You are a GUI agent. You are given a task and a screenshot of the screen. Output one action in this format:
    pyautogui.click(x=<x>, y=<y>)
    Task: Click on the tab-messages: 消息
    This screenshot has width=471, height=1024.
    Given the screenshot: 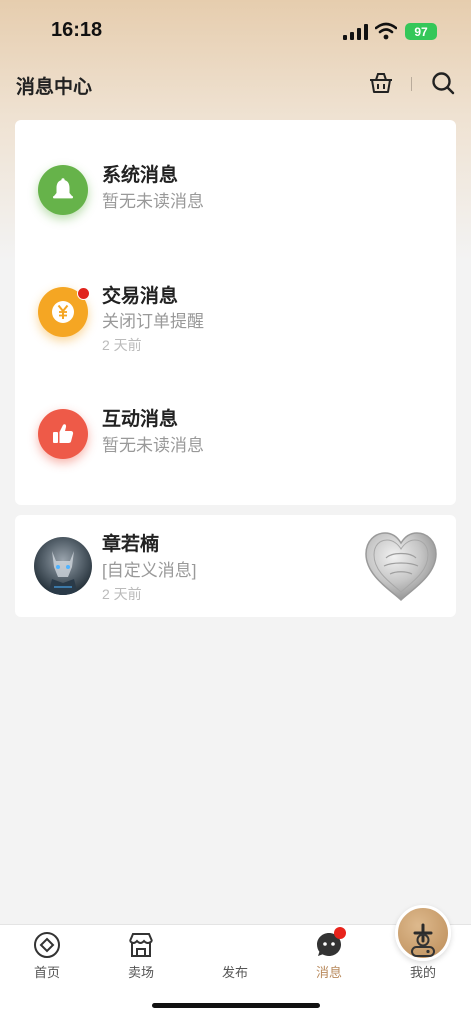 What is the action you would take?
    pyautogui.click(x=329, y=955)
    